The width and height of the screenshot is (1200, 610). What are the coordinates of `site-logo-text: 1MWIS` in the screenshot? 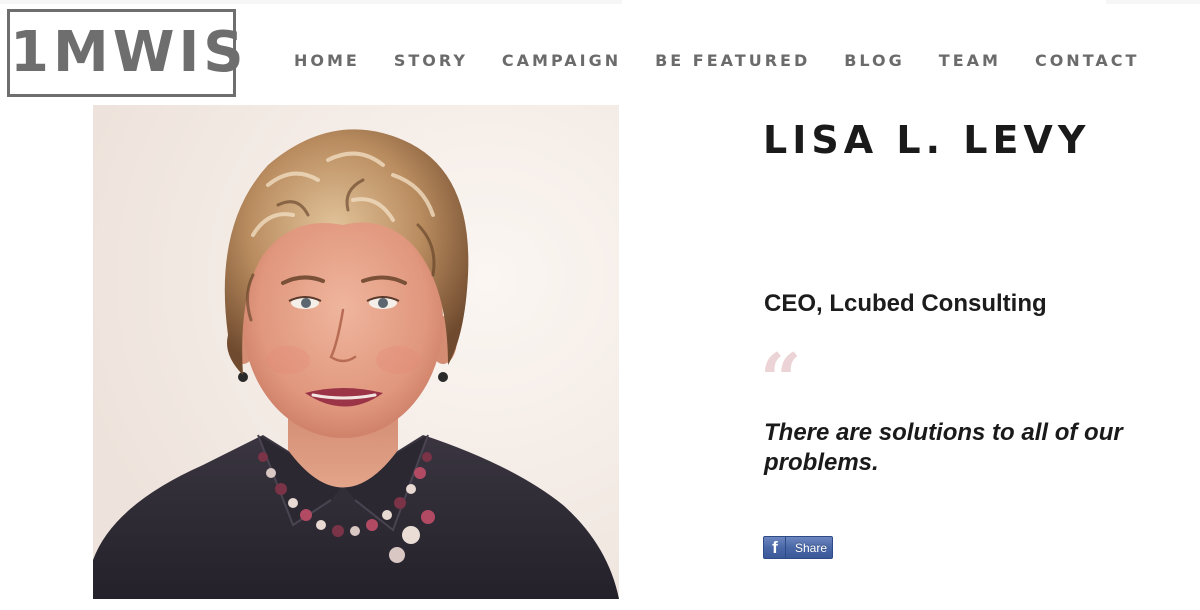 It's located at (129, 52).